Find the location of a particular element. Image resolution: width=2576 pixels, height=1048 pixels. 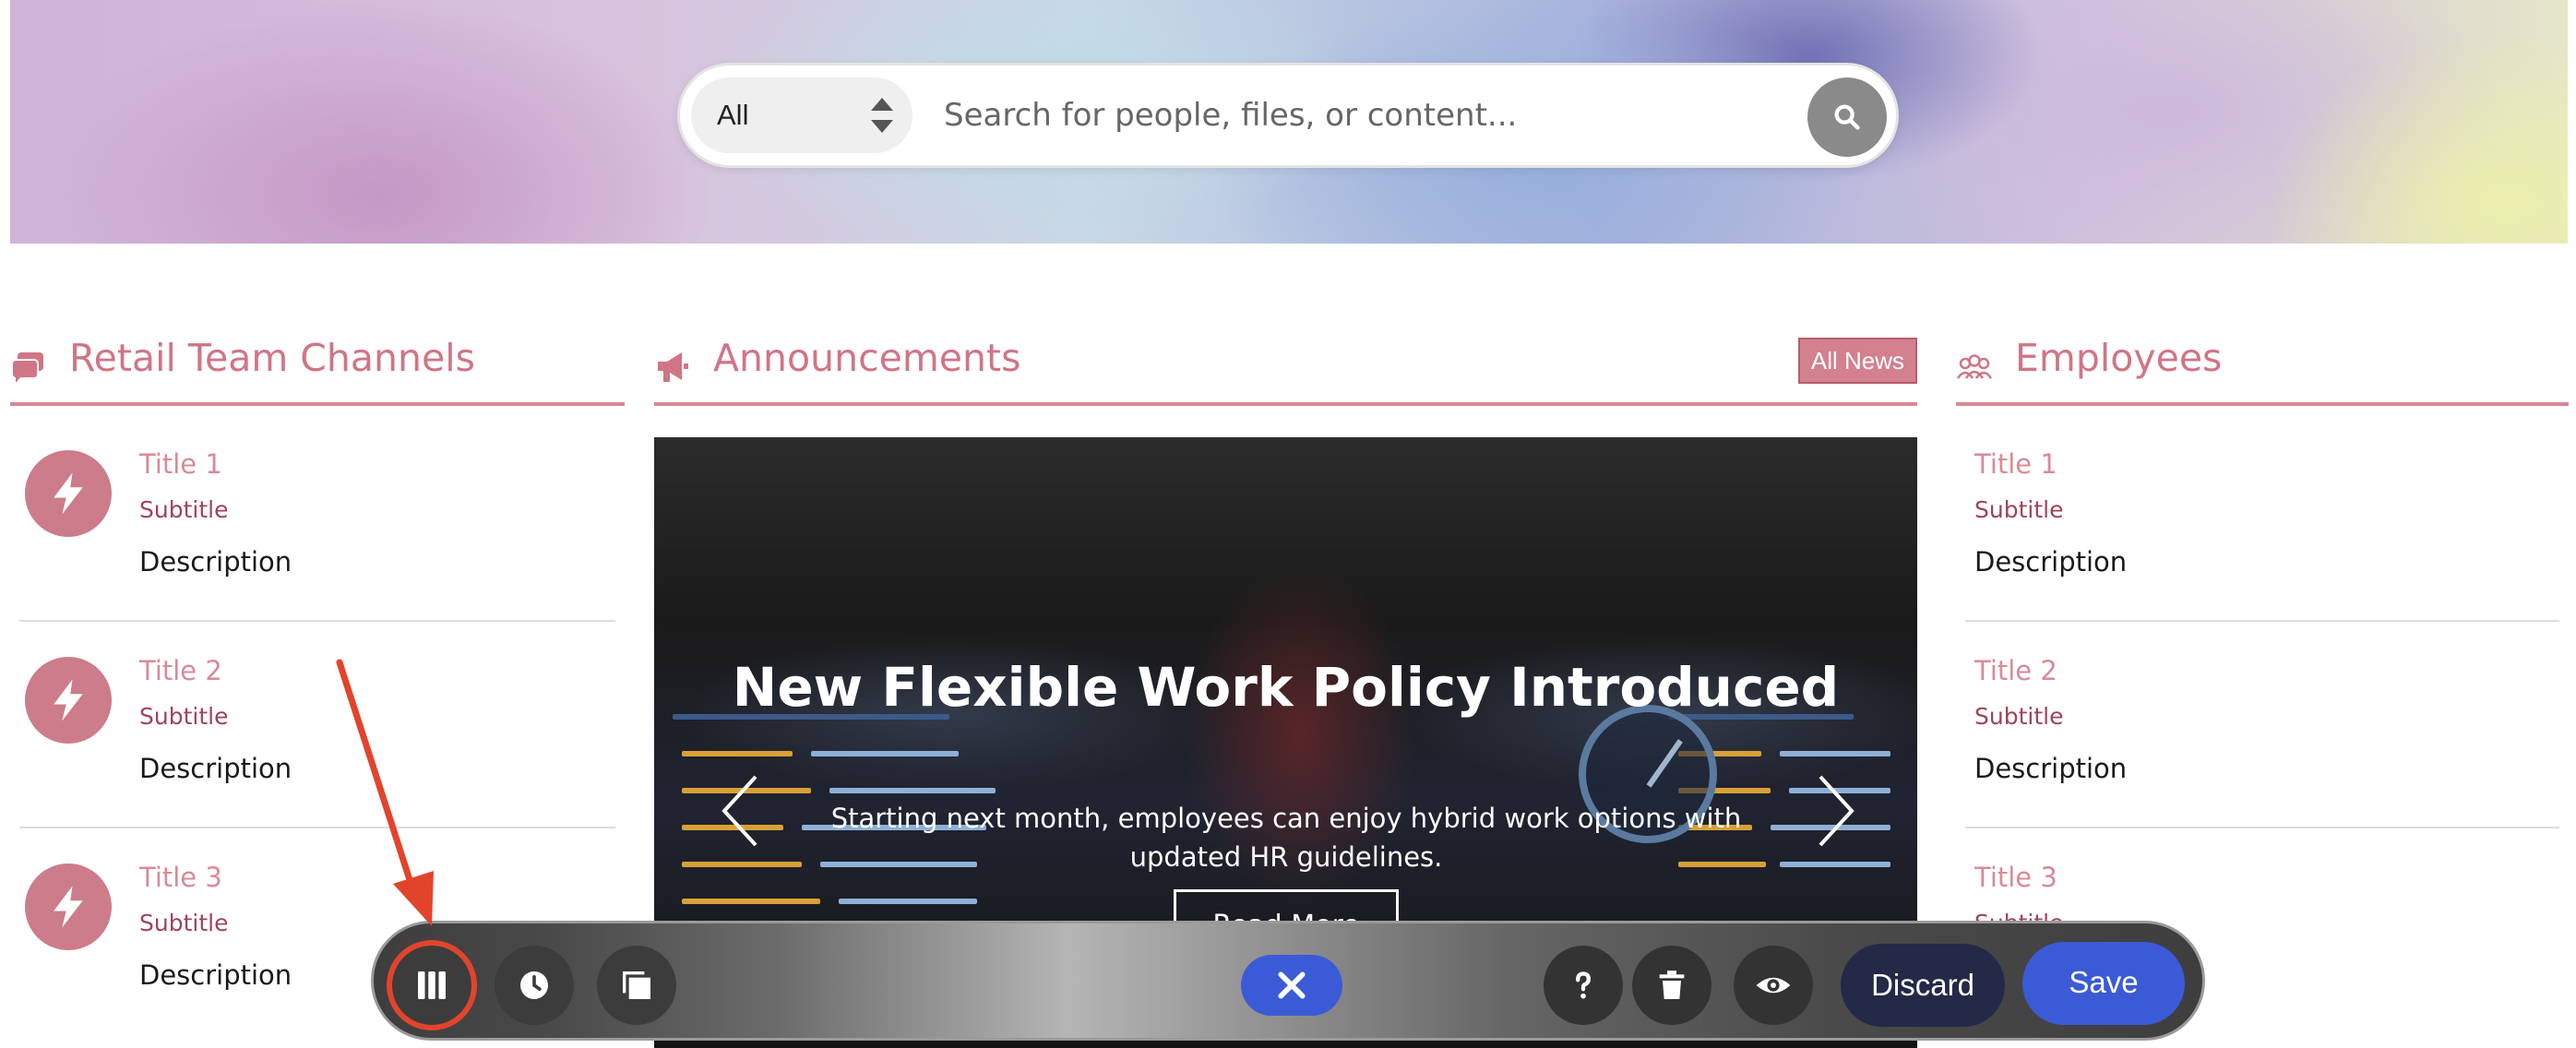

help-button is located at coordinates (1583, 986).